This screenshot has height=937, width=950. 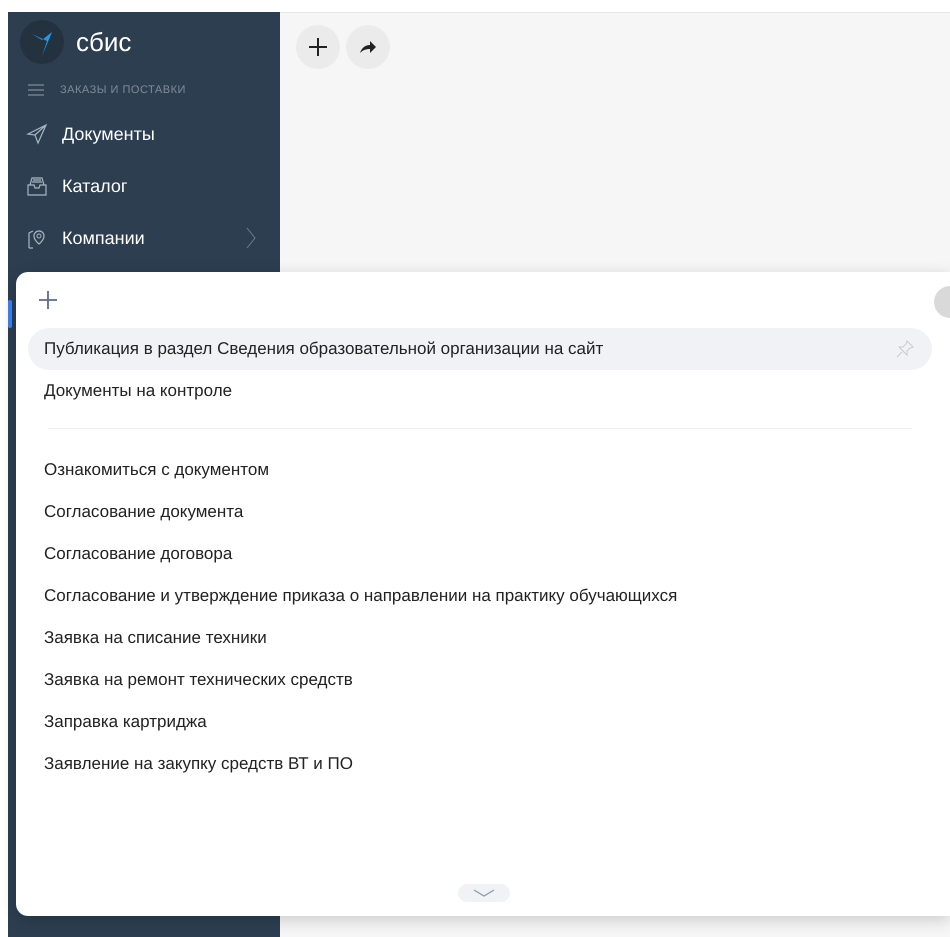 What do you see at coordinates (251, 238) in the screenshot?
I see `chevron-right-icon` at bounding box center [251, 238].